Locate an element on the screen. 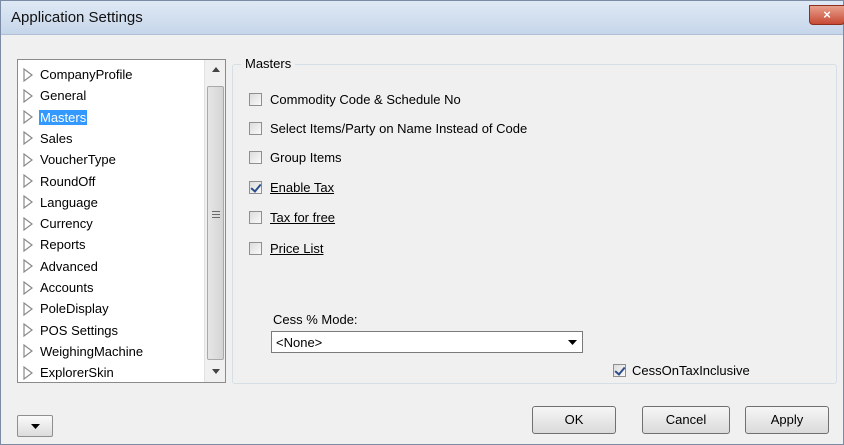 The width and height of the screenshot is (844, 445). tree-item-label: Currency is located at coordinates (66, 224).